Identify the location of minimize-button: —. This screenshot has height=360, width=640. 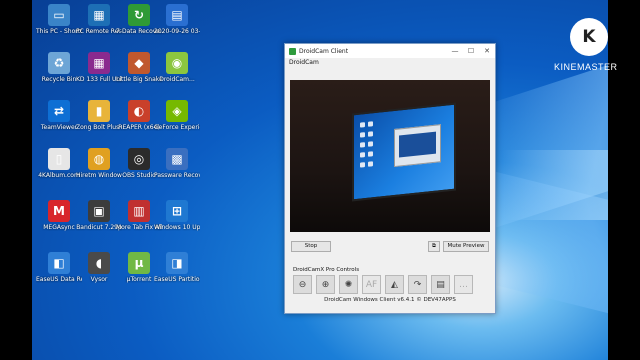
(455, 51).